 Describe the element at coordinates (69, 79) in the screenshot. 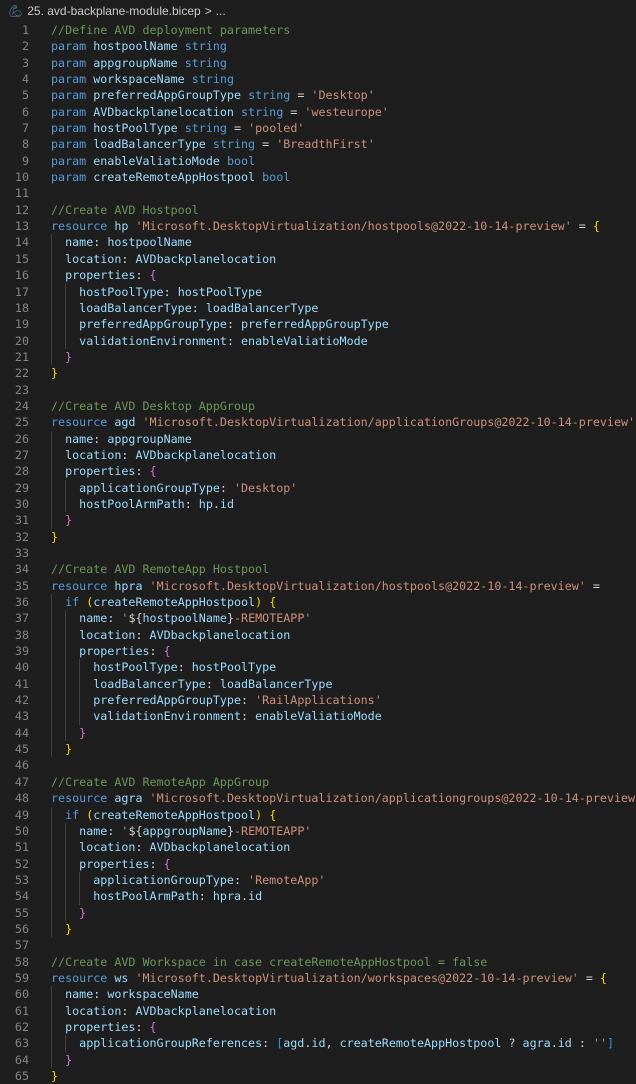

I see `code-token: param` at that location.